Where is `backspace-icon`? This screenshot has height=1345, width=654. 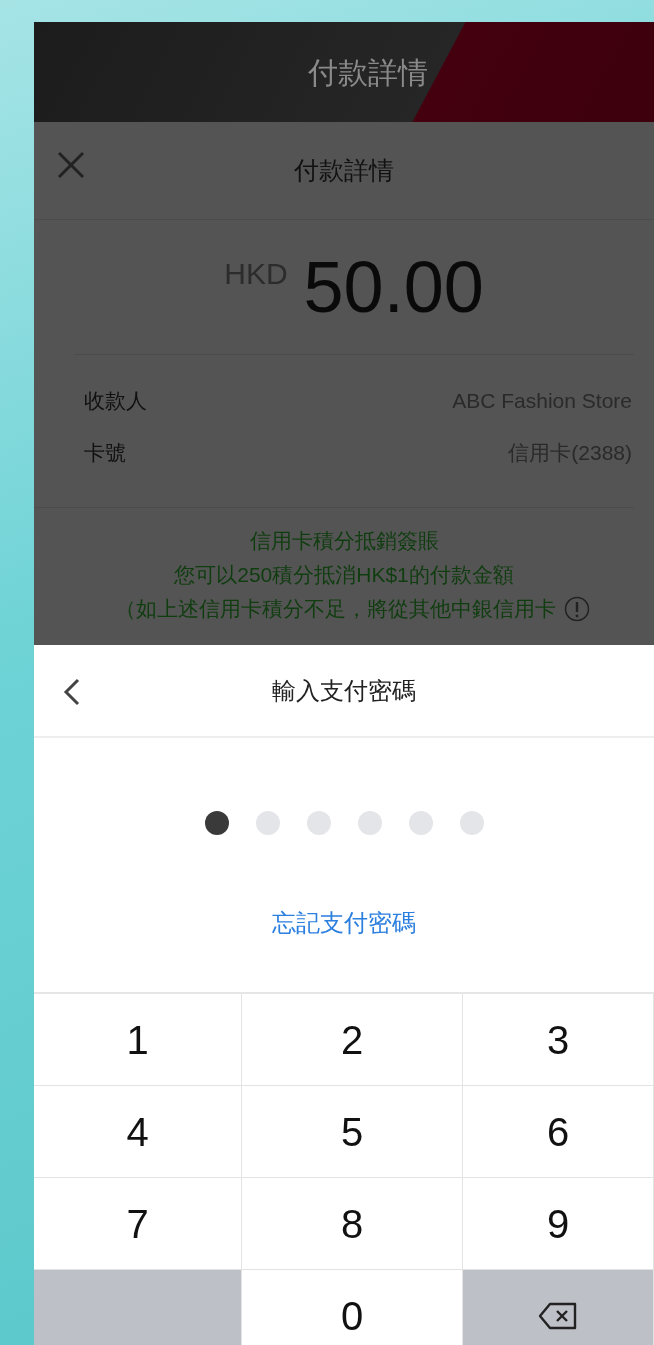 backspace-icon is located at coordinates (558, 1315).